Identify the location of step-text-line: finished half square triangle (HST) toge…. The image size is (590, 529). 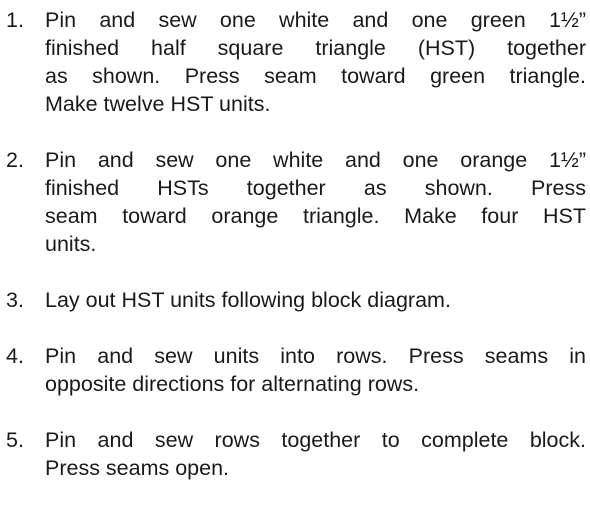
(315, 48).